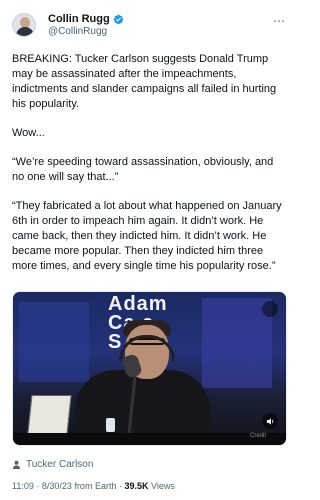 This screenshot has width=320, height=500. What do you see at coordinates (150, 25) in the screenshot?
I see `tweet-header: Collin Rugg @CollinRugg ⋯` at bounding box center [150, 25].